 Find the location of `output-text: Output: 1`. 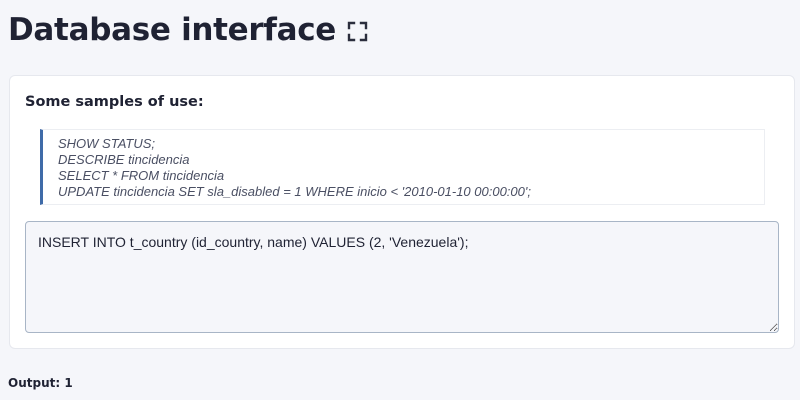

output-text: Output: 1 is located at coordinates (40, 383).